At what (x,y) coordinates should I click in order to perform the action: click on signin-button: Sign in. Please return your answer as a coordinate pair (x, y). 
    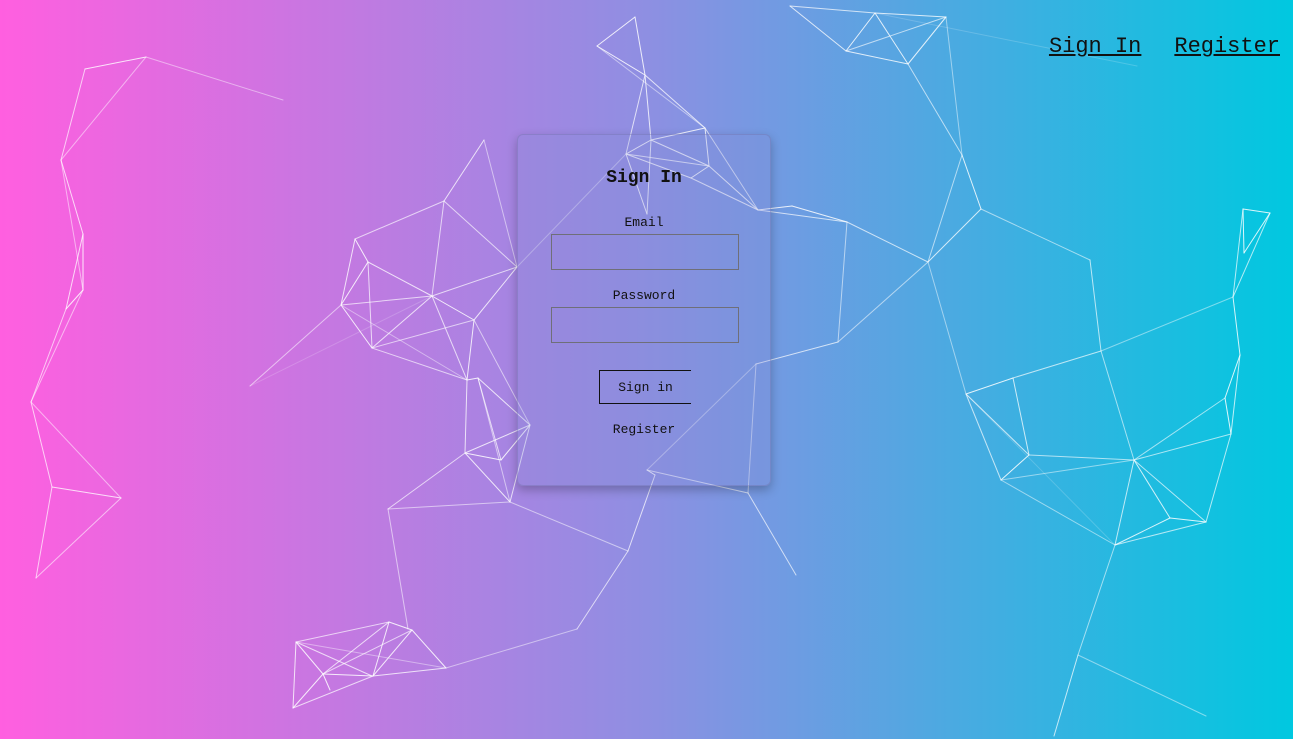
    Looking at the image, I should click on (645, 387).